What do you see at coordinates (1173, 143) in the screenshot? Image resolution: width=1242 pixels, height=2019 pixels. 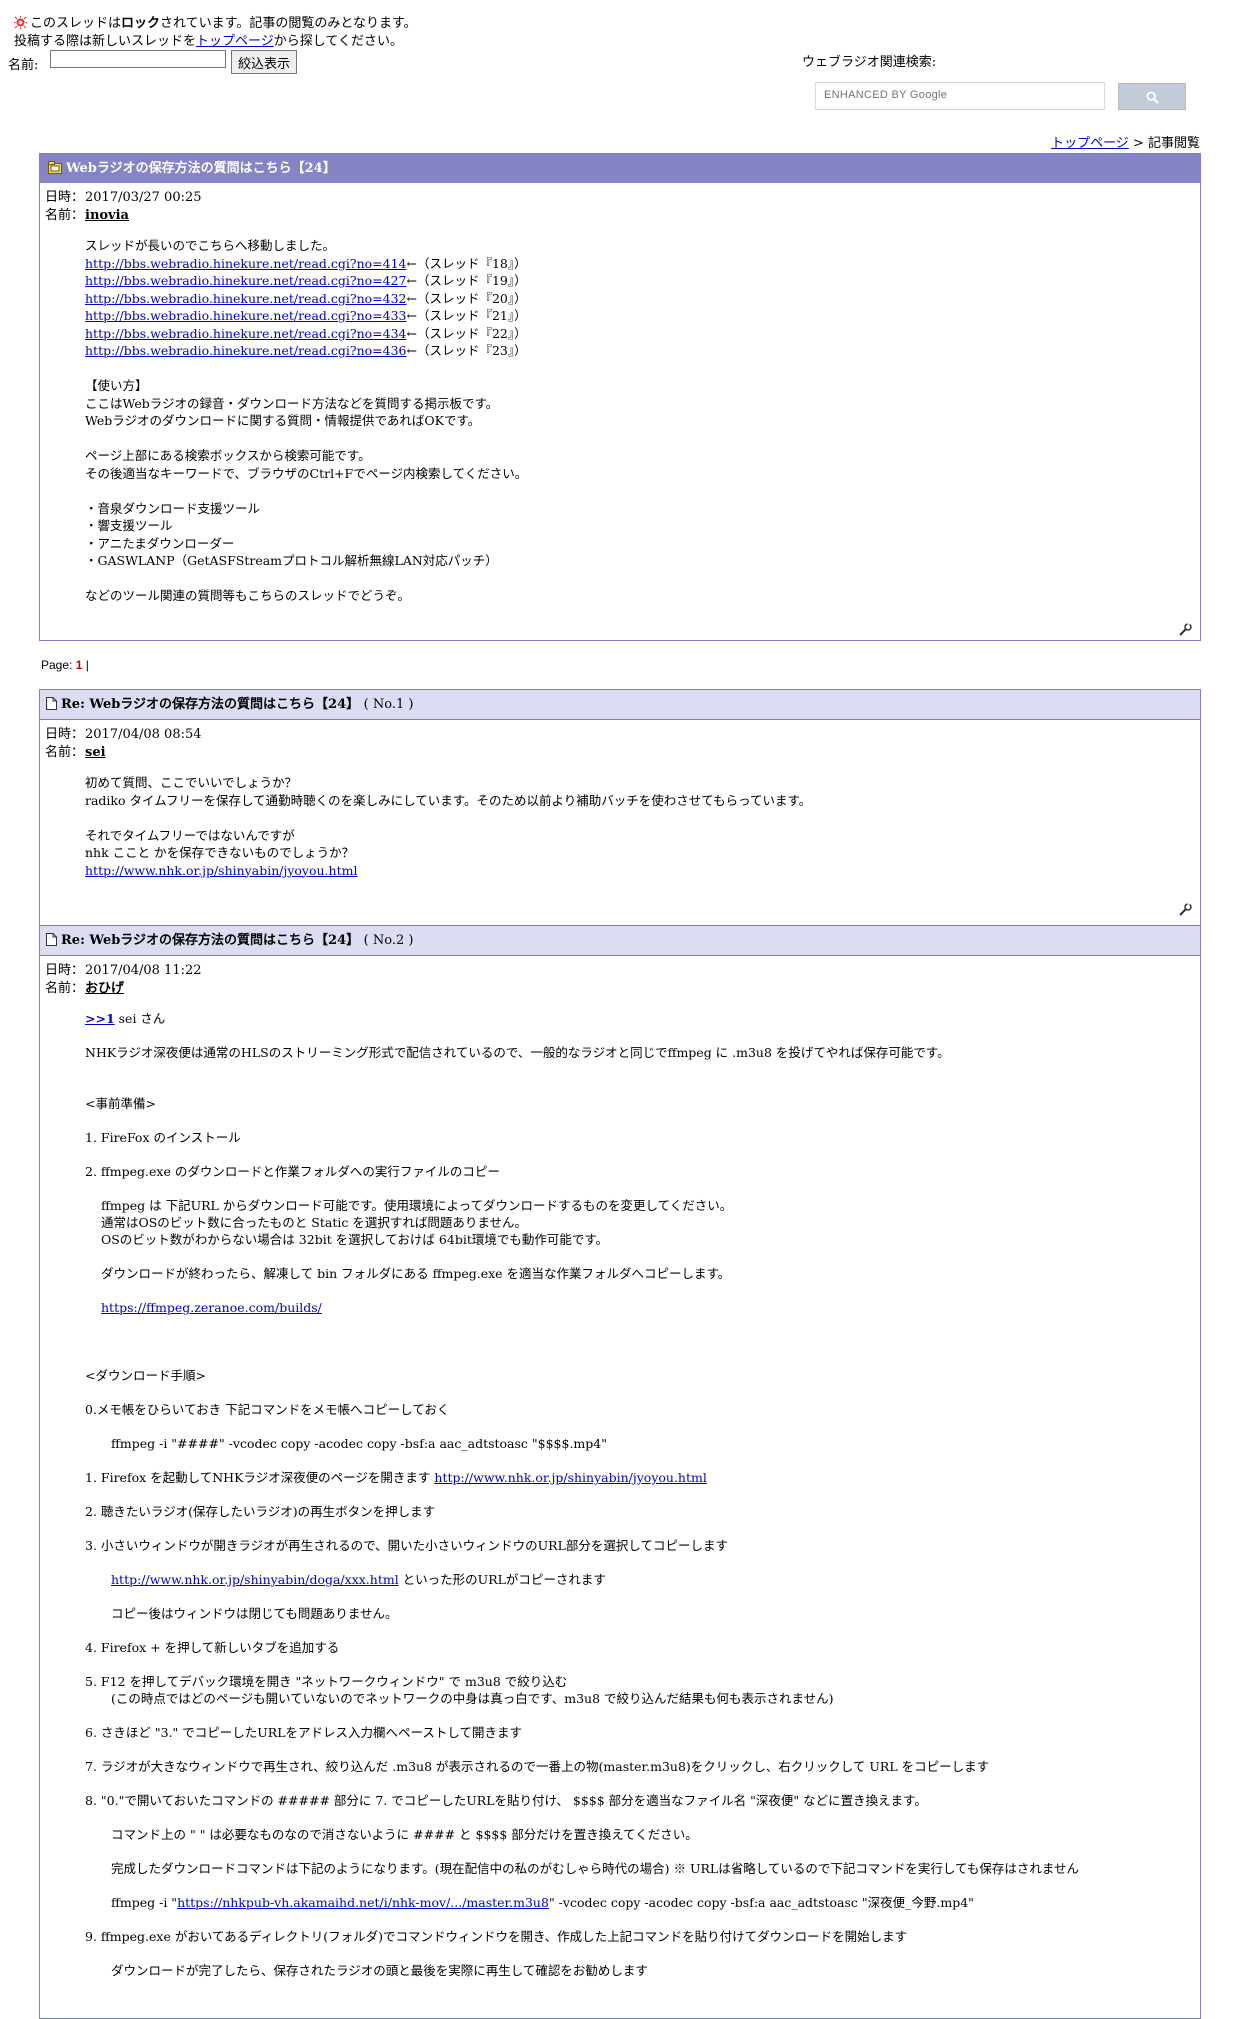 I see `breadcrumb-current: 記事閲覧` at bounding box center [1173, 143].